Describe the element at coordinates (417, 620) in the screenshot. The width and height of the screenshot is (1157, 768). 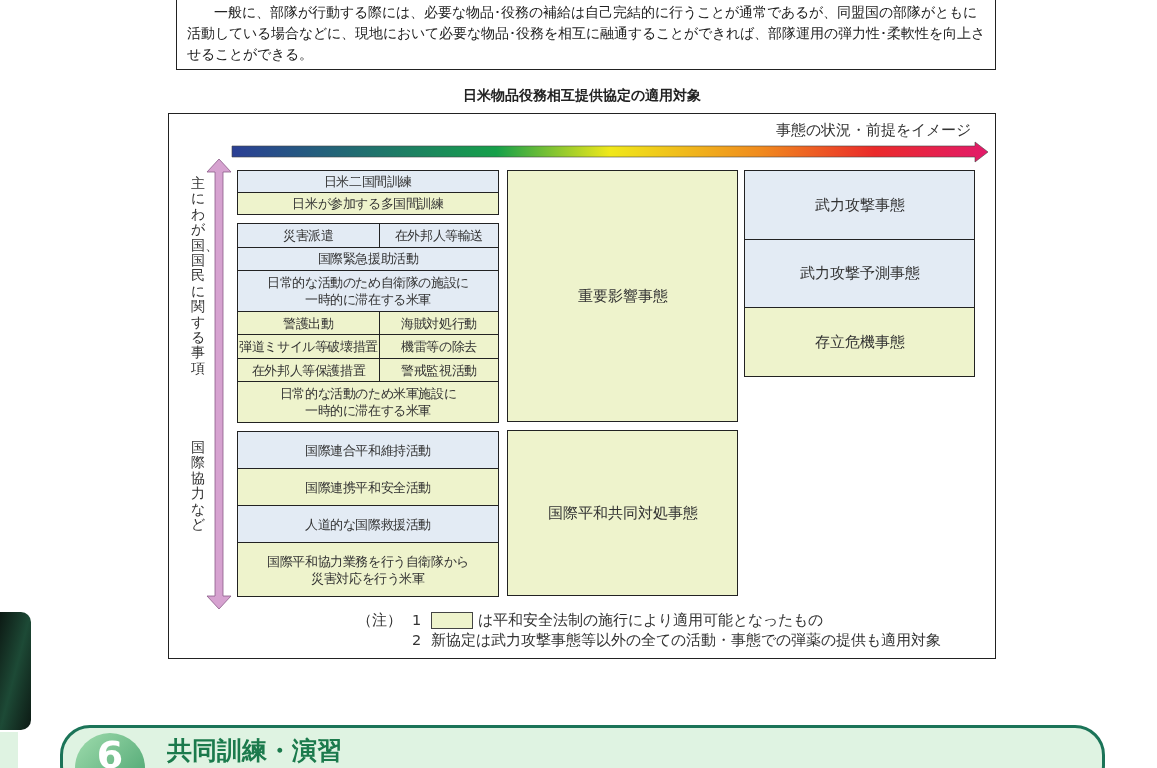
I see `note-number: 1` at that location.